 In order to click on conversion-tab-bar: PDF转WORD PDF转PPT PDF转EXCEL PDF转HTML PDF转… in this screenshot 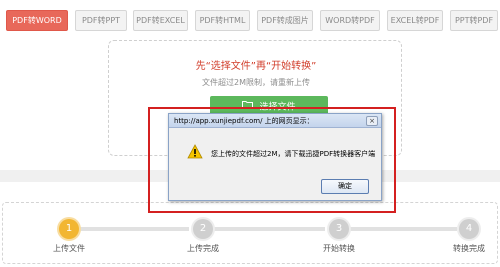, I will do `click(250, 21)`.